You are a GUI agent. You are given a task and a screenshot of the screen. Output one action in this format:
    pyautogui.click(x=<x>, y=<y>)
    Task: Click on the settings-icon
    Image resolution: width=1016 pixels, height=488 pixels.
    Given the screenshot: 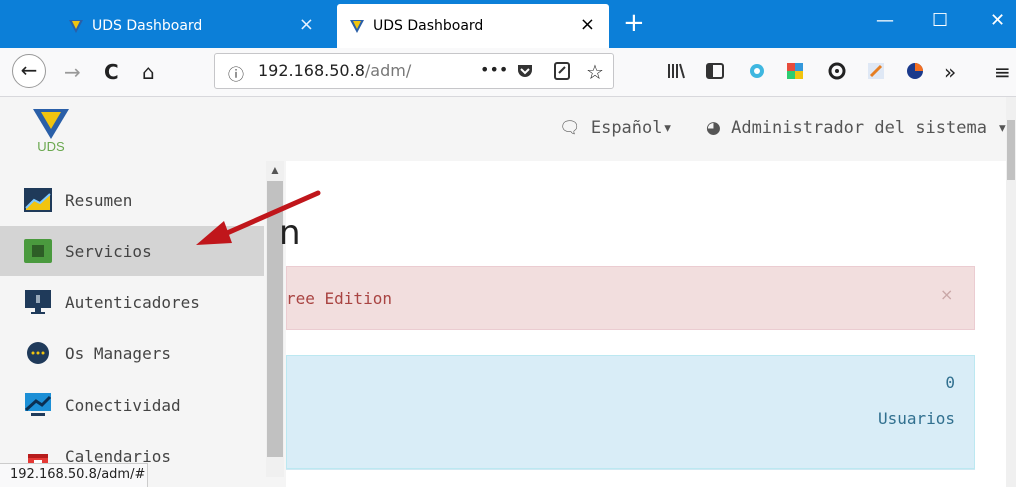 What is the action you would take?
    pyautogui.click(x=837, y=71)
    